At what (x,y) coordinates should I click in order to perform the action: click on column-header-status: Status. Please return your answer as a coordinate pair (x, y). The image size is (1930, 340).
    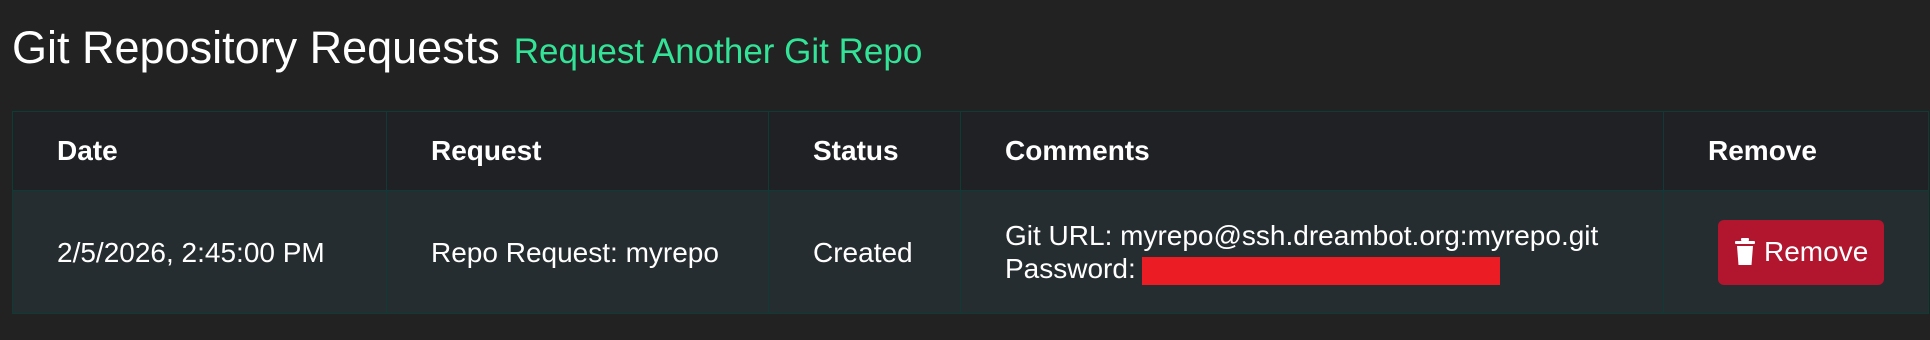
    Looking at the image, I should click on (864, 151).